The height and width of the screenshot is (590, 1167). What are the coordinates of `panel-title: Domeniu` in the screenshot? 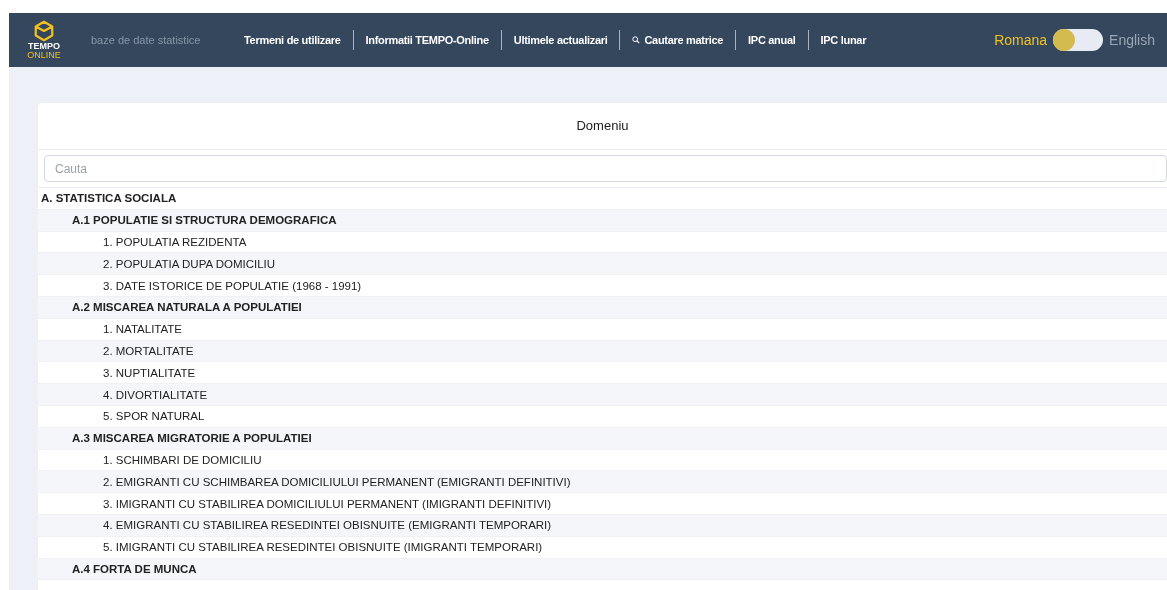 It's located at (602, 126).